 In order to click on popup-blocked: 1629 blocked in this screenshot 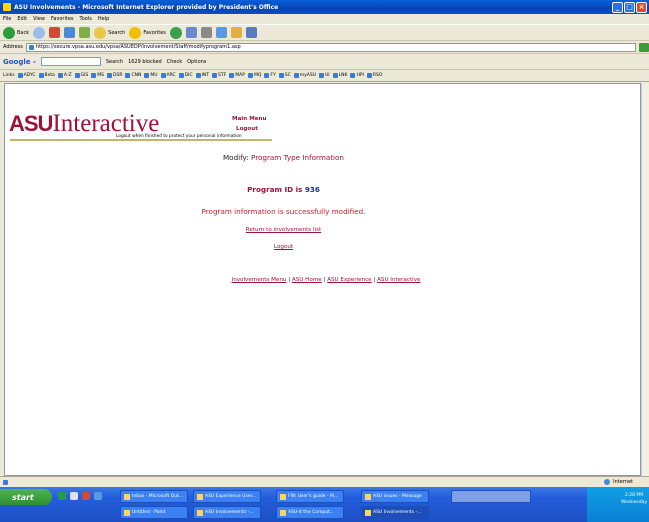, I will do `click(145, 62)`.